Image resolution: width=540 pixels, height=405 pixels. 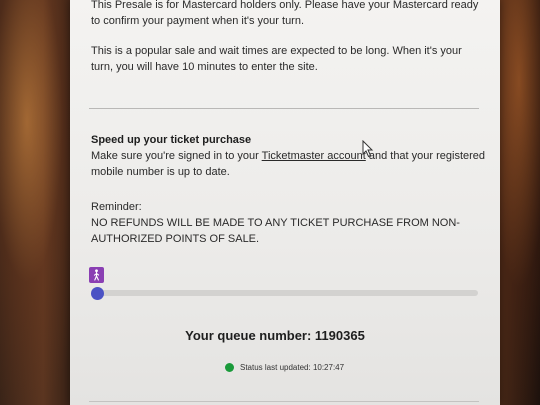 What do you see at coordinates (284, 401) in the screenshot?
I see `bottom-divider` at bounding box center [284, 401].